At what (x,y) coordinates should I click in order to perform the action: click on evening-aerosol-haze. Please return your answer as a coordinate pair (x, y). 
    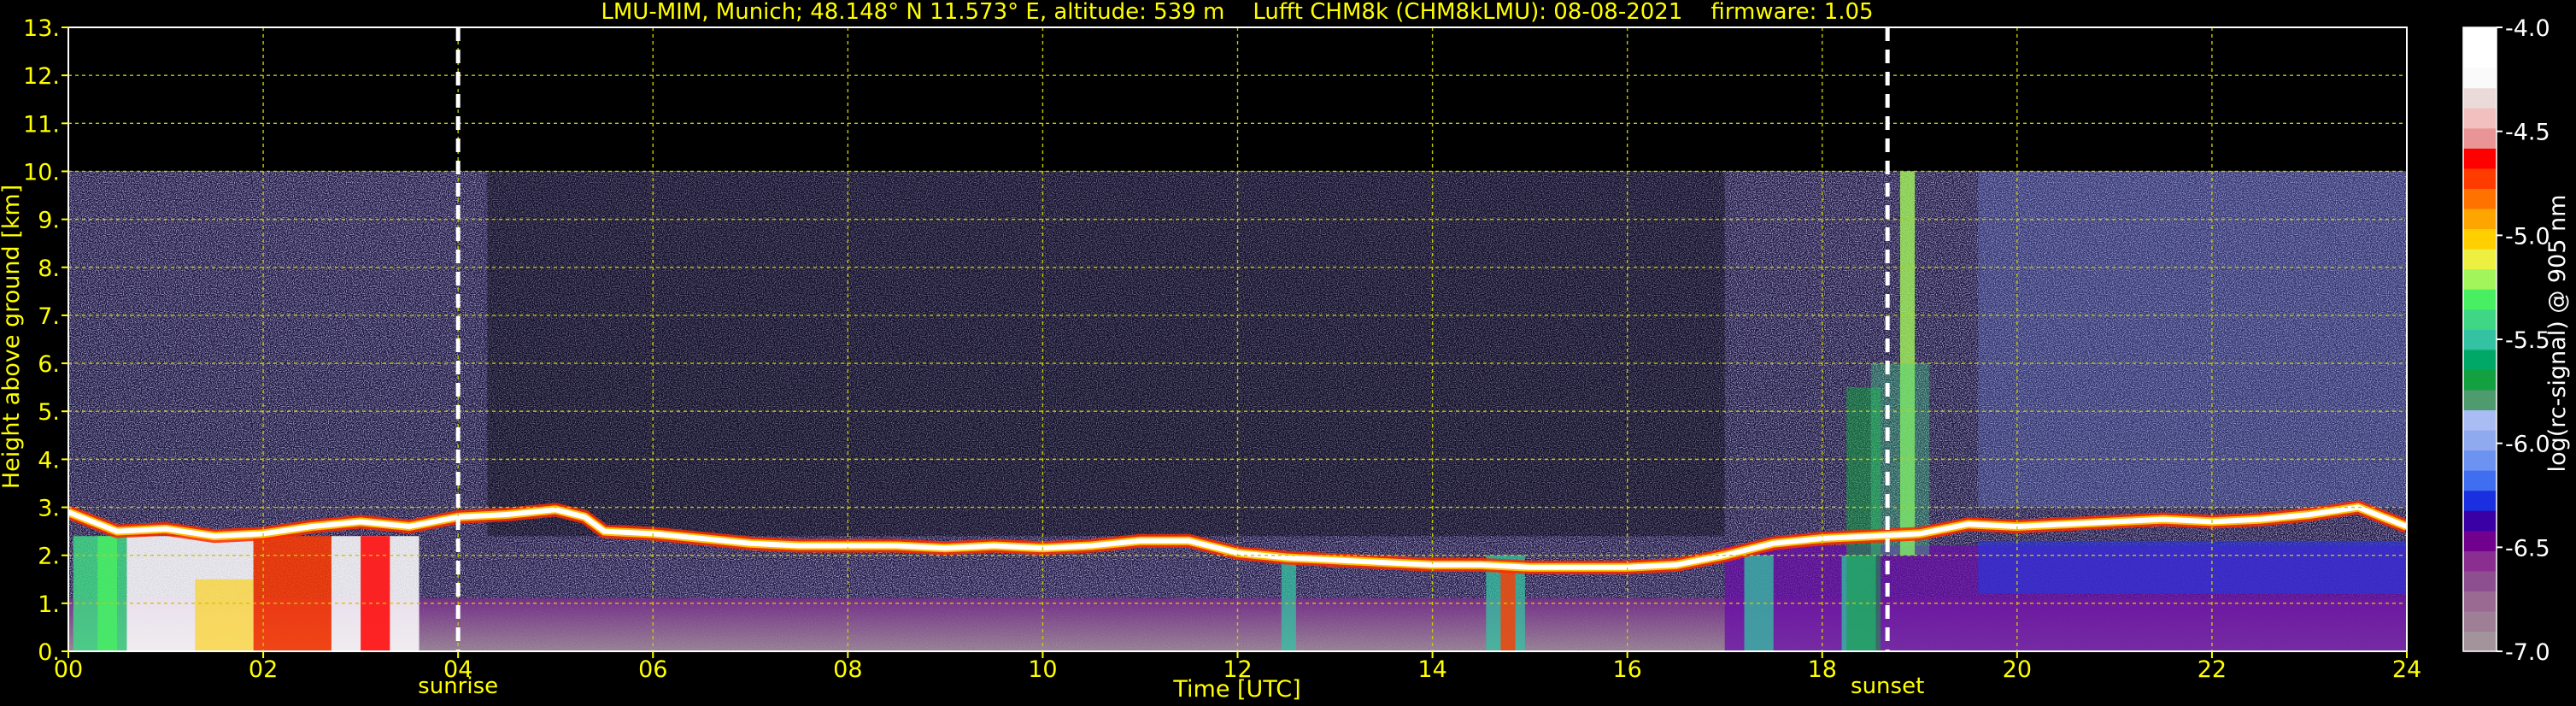
    Looking at the image, I should click on (2192, 339).